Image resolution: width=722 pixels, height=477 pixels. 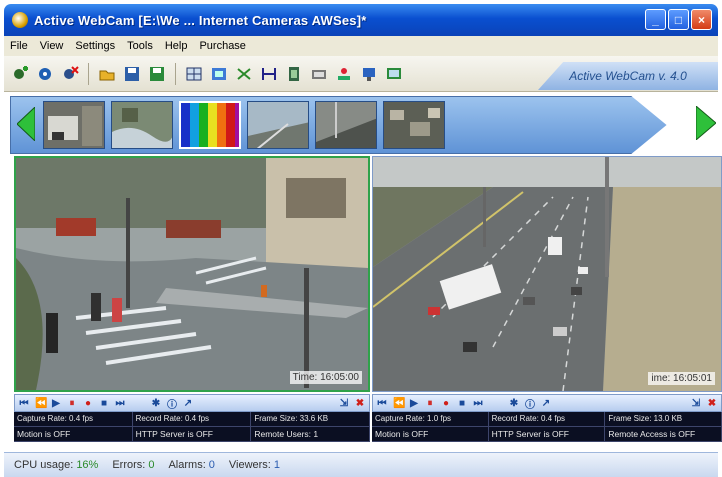 What do you see at coordinates (244, 74) in the screenshot?
I see `motion-icon` at bounding box center [244, 74].